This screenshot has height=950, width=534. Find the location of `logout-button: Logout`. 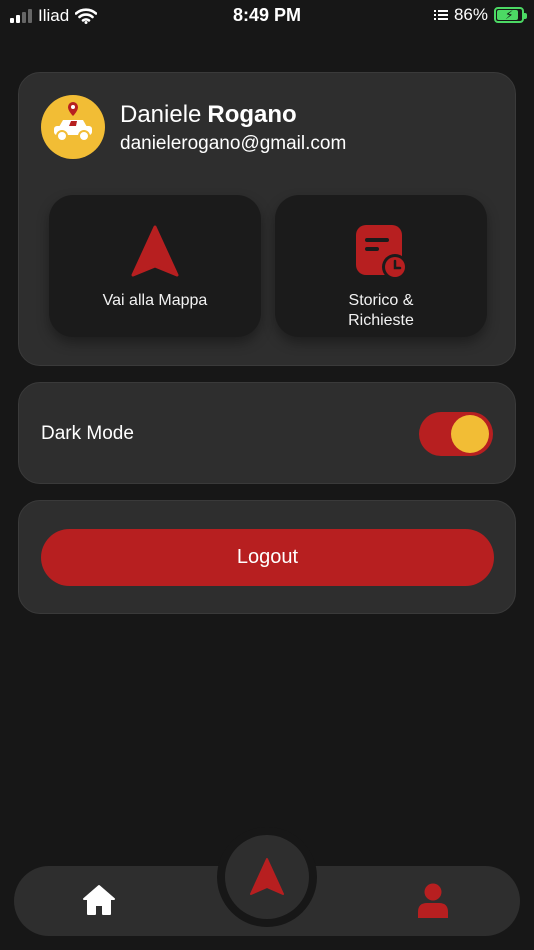

logout-button: Logout is located at coordinates (267, 557).